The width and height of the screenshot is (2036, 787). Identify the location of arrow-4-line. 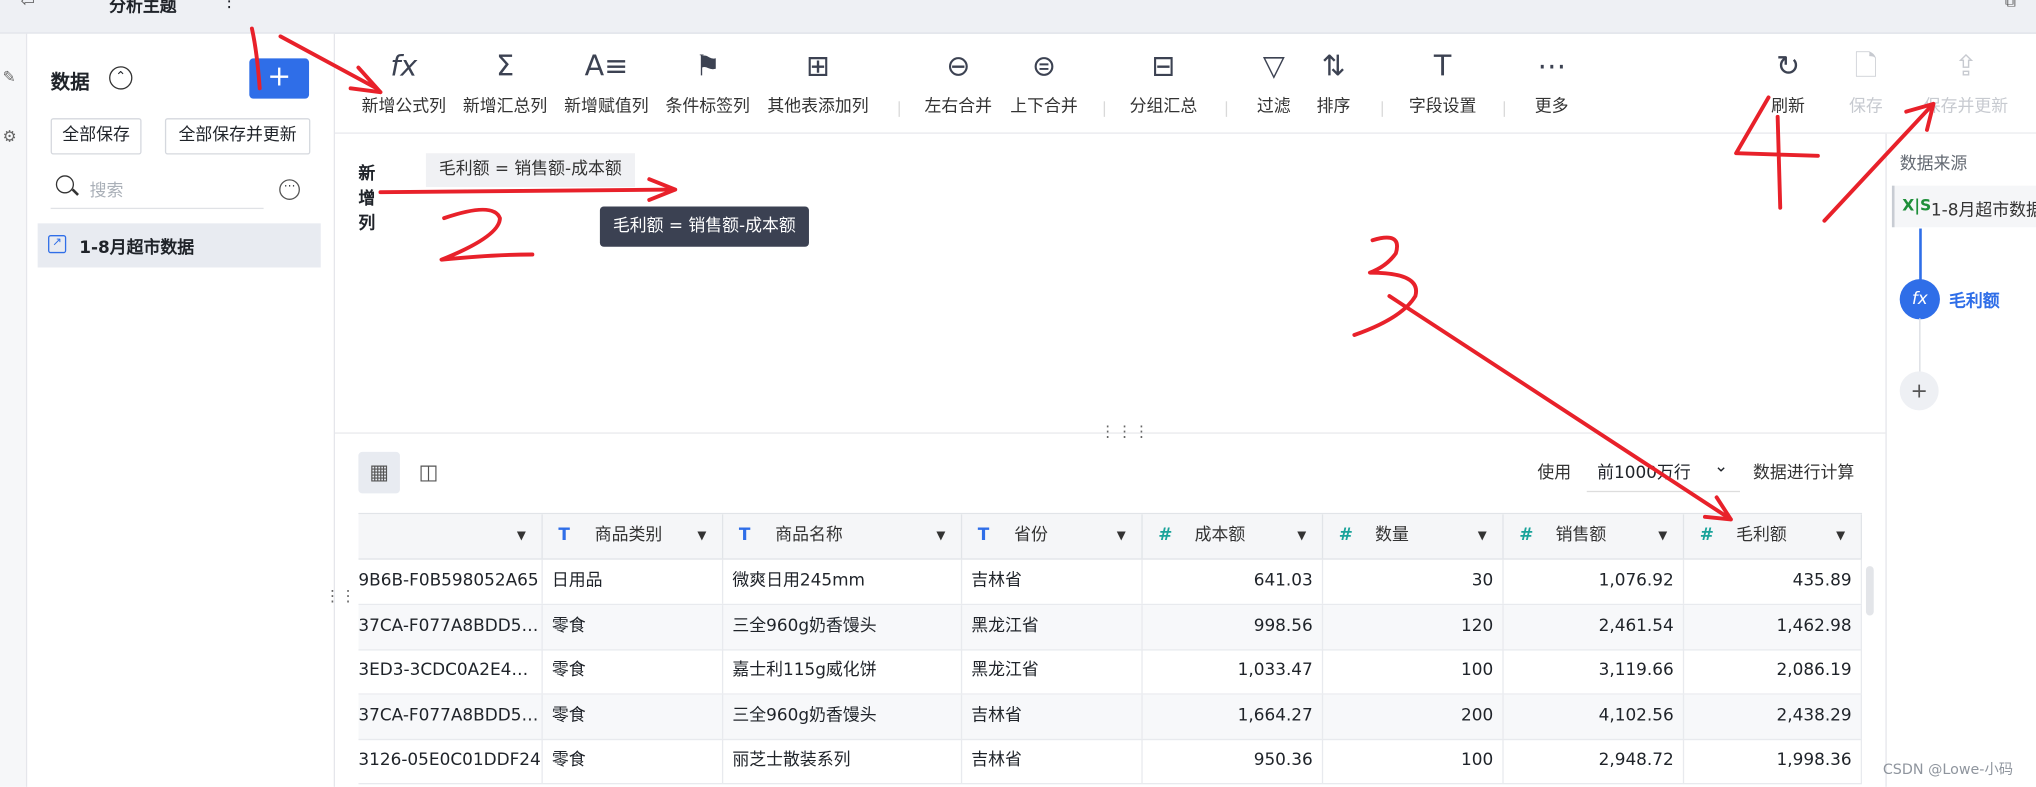
(1877, 163).